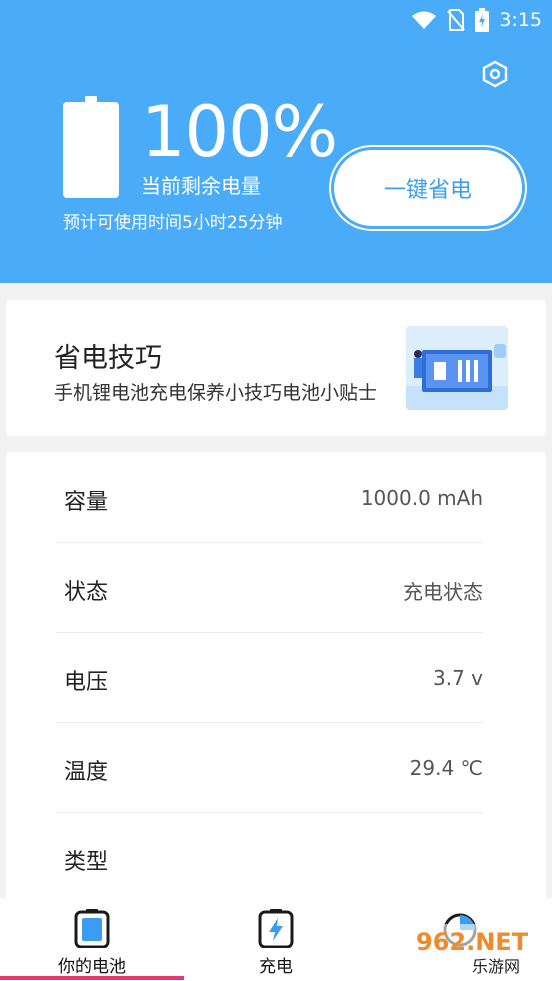  Describe the element at coordinates (421, 498) in the screenshot. I see `info-value: 1000.0 mAh` at that location.